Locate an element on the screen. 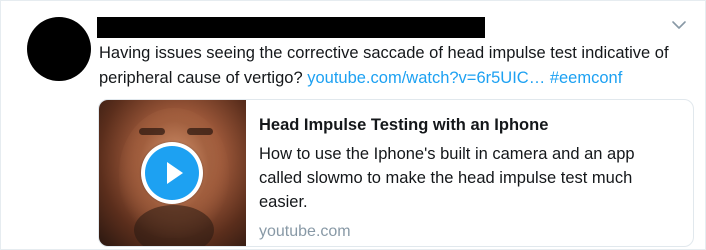  card-domain: youtube.com is located at coordinates (305, 231).